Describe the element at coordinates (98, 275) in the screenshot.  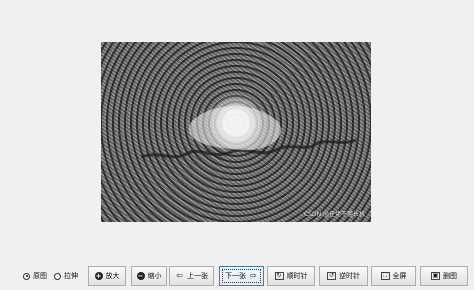
I see `plus-circle-icon: +` at that location.